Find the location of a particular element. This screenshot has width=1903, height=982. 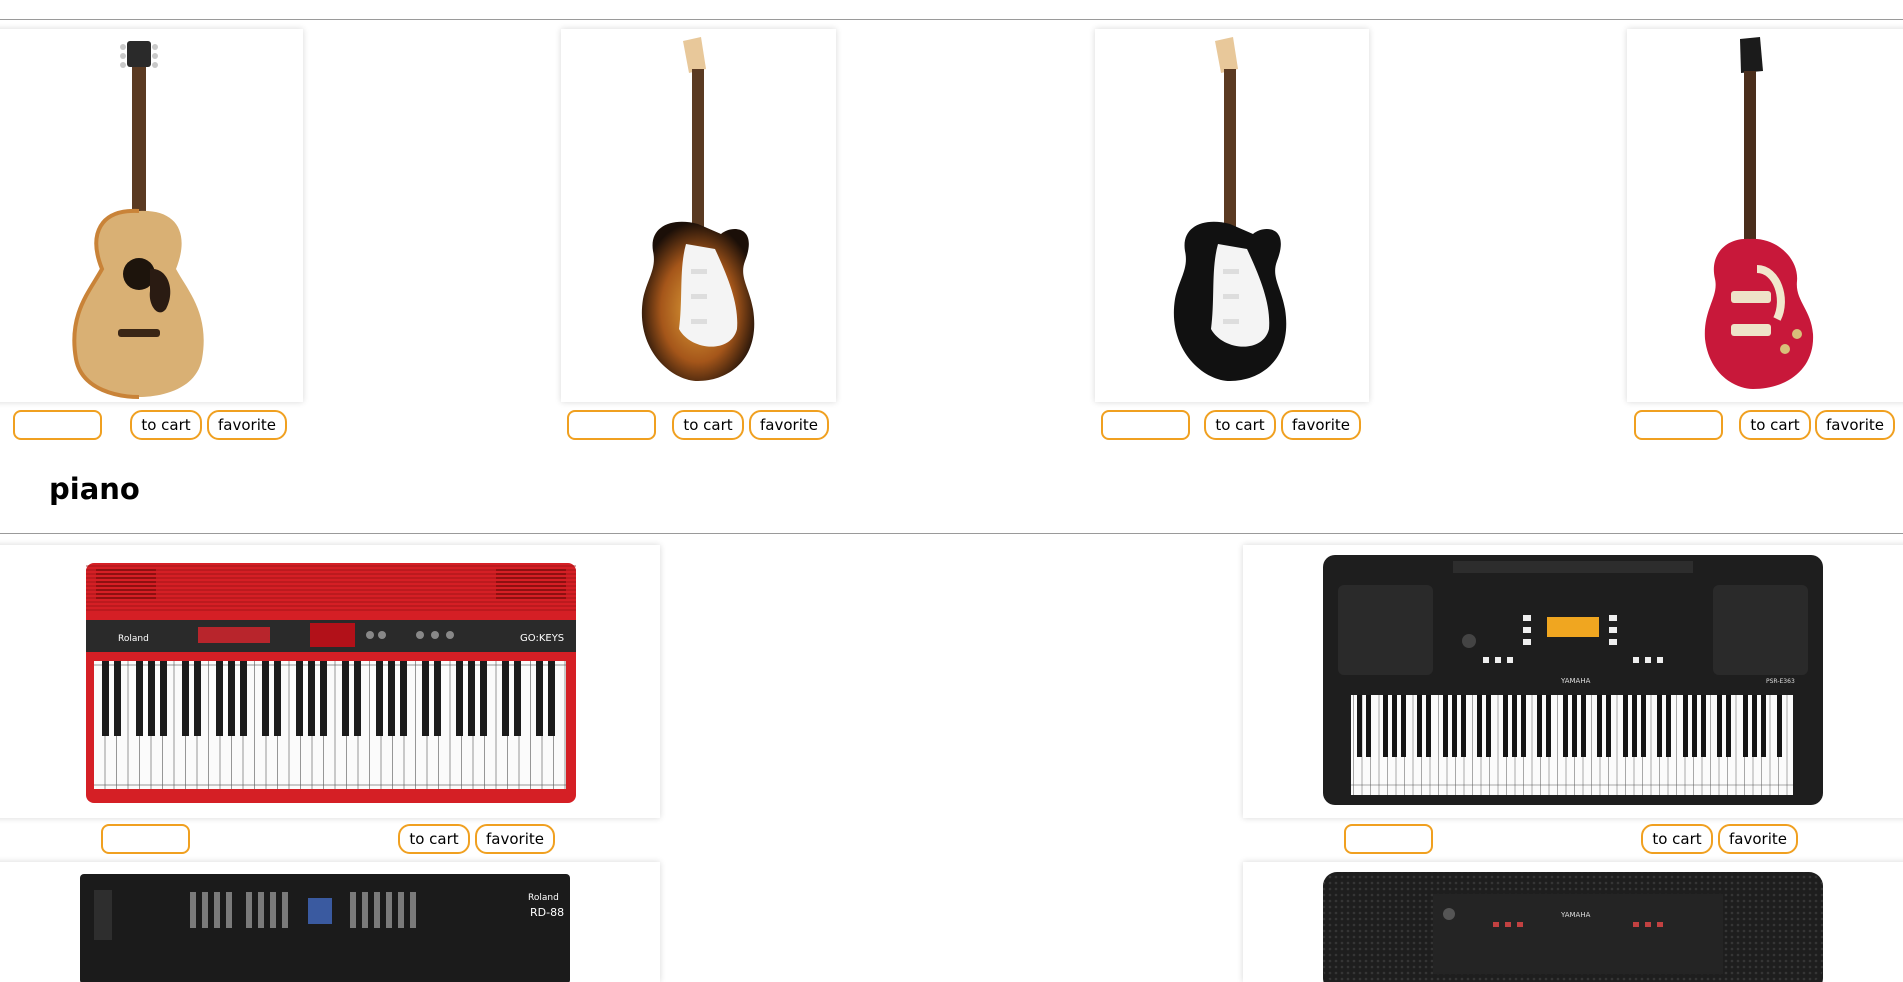

product-card: Roland GO:KEYS is located at coordinates (330, 681).